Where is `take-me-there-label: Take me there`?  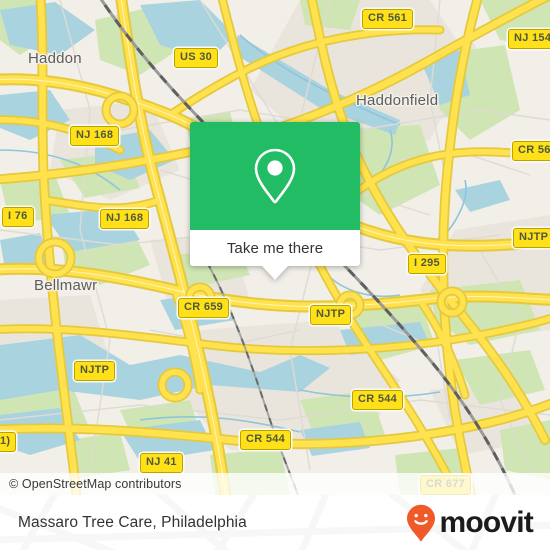
take-me-there-label: Take me there is located at coordinates (275, 248).